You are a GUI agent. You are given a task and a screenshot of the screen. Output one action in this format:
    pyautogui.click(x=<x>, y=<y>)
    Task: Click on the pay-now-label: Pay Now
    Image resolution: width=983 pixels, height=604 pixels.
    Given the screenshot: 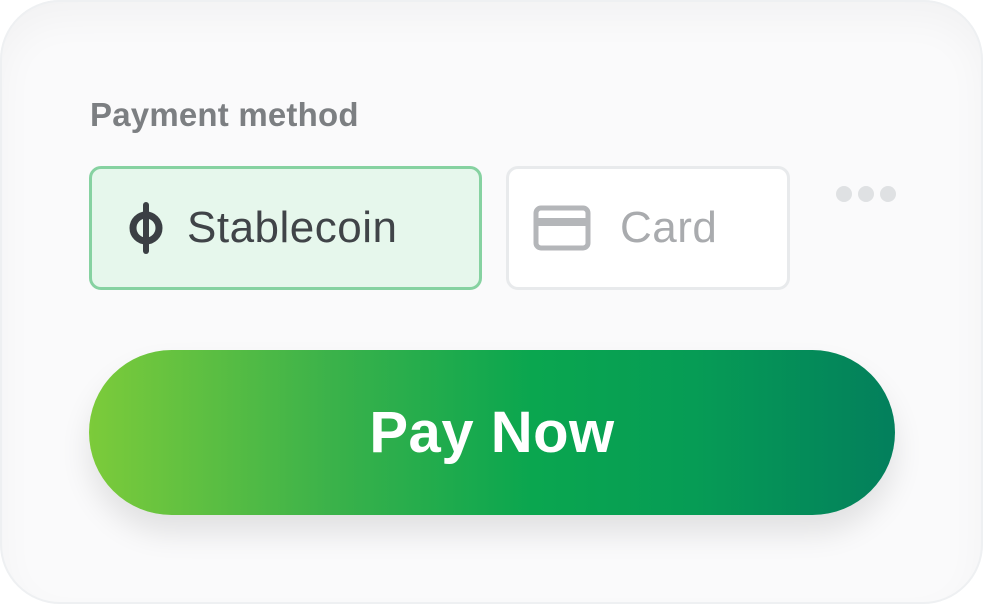 What is the action you would take?
    pyautogui.click(x=492, y=432)
    